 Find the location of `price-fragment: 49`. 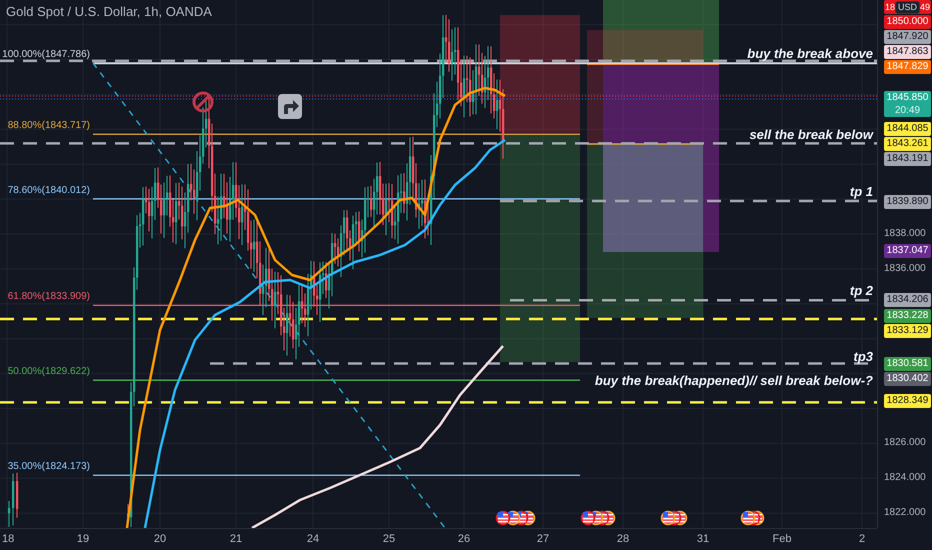

price-fragment: 49 is located at coordinates (925, 7).